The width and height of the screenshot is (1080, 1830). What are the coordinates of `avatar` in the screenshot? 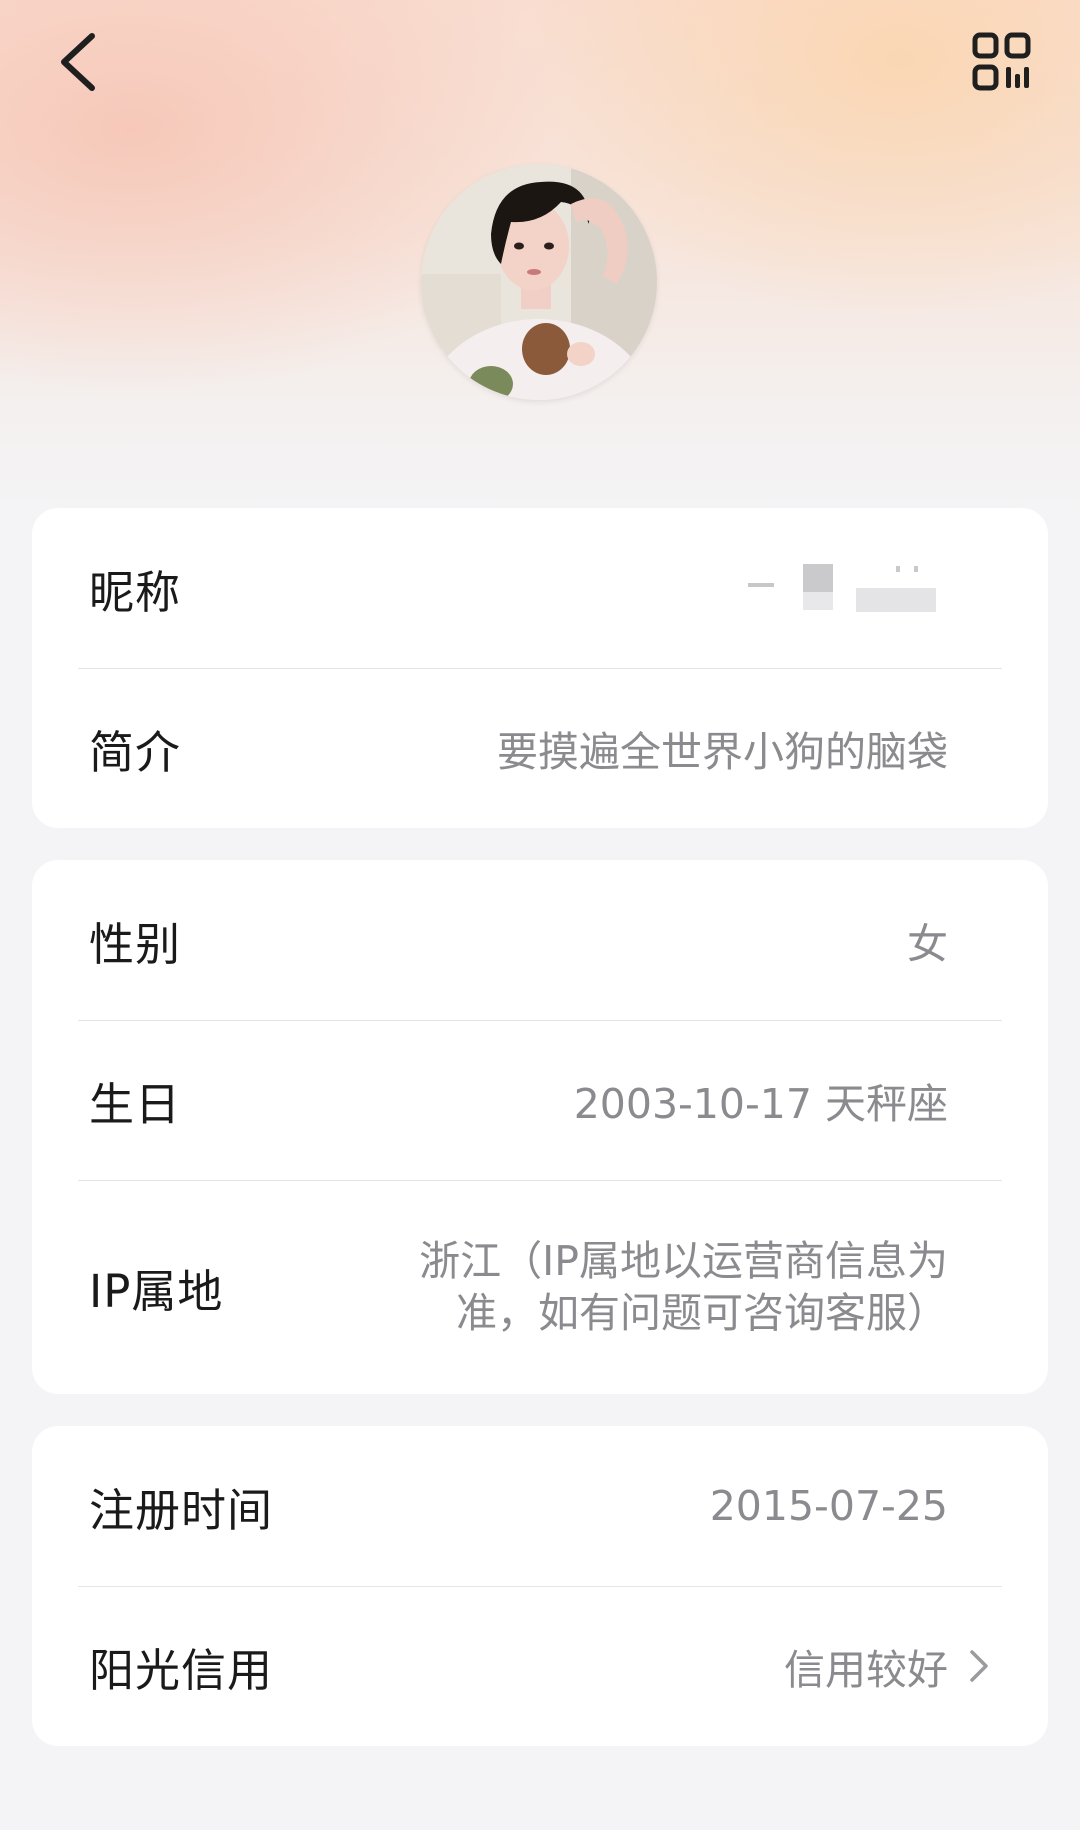 It's located at (539, 282).